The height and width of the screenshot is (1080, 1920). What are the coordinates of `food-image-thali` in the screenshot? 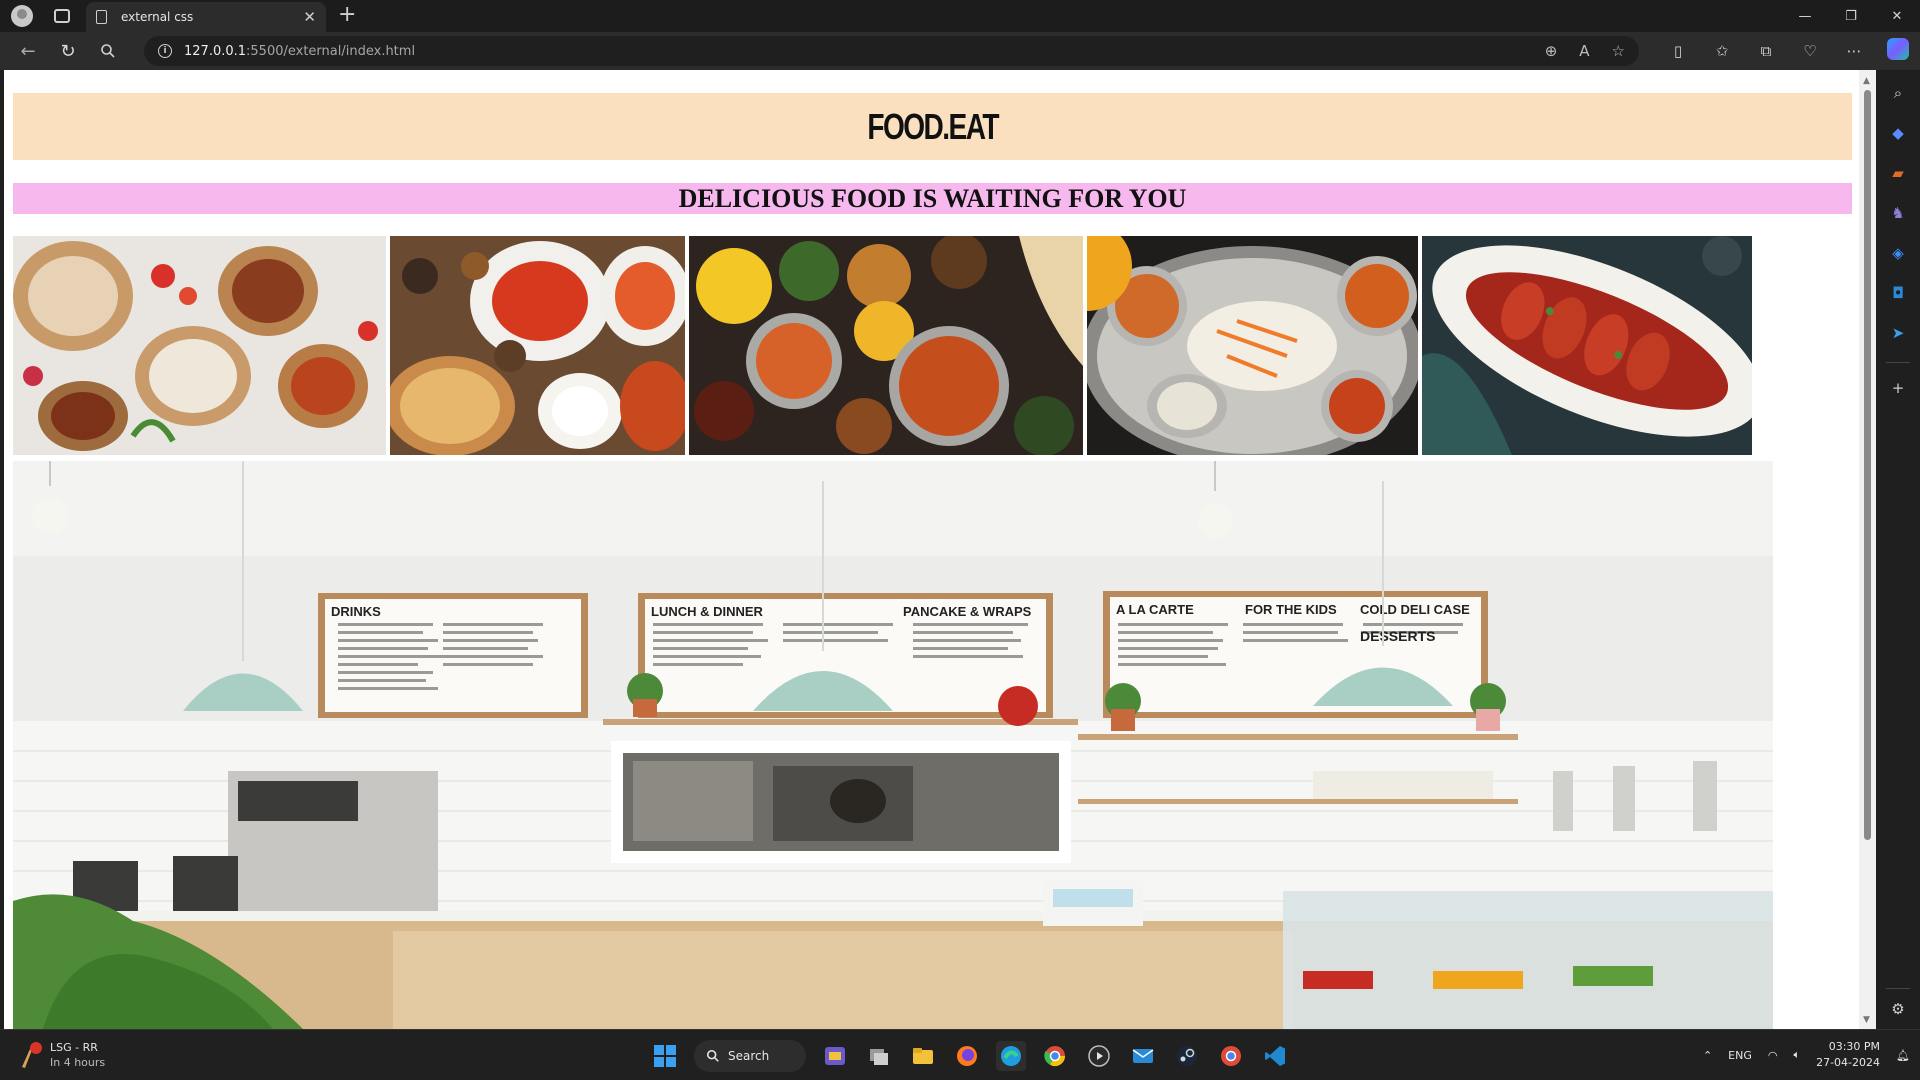 It's located at (886, 345).